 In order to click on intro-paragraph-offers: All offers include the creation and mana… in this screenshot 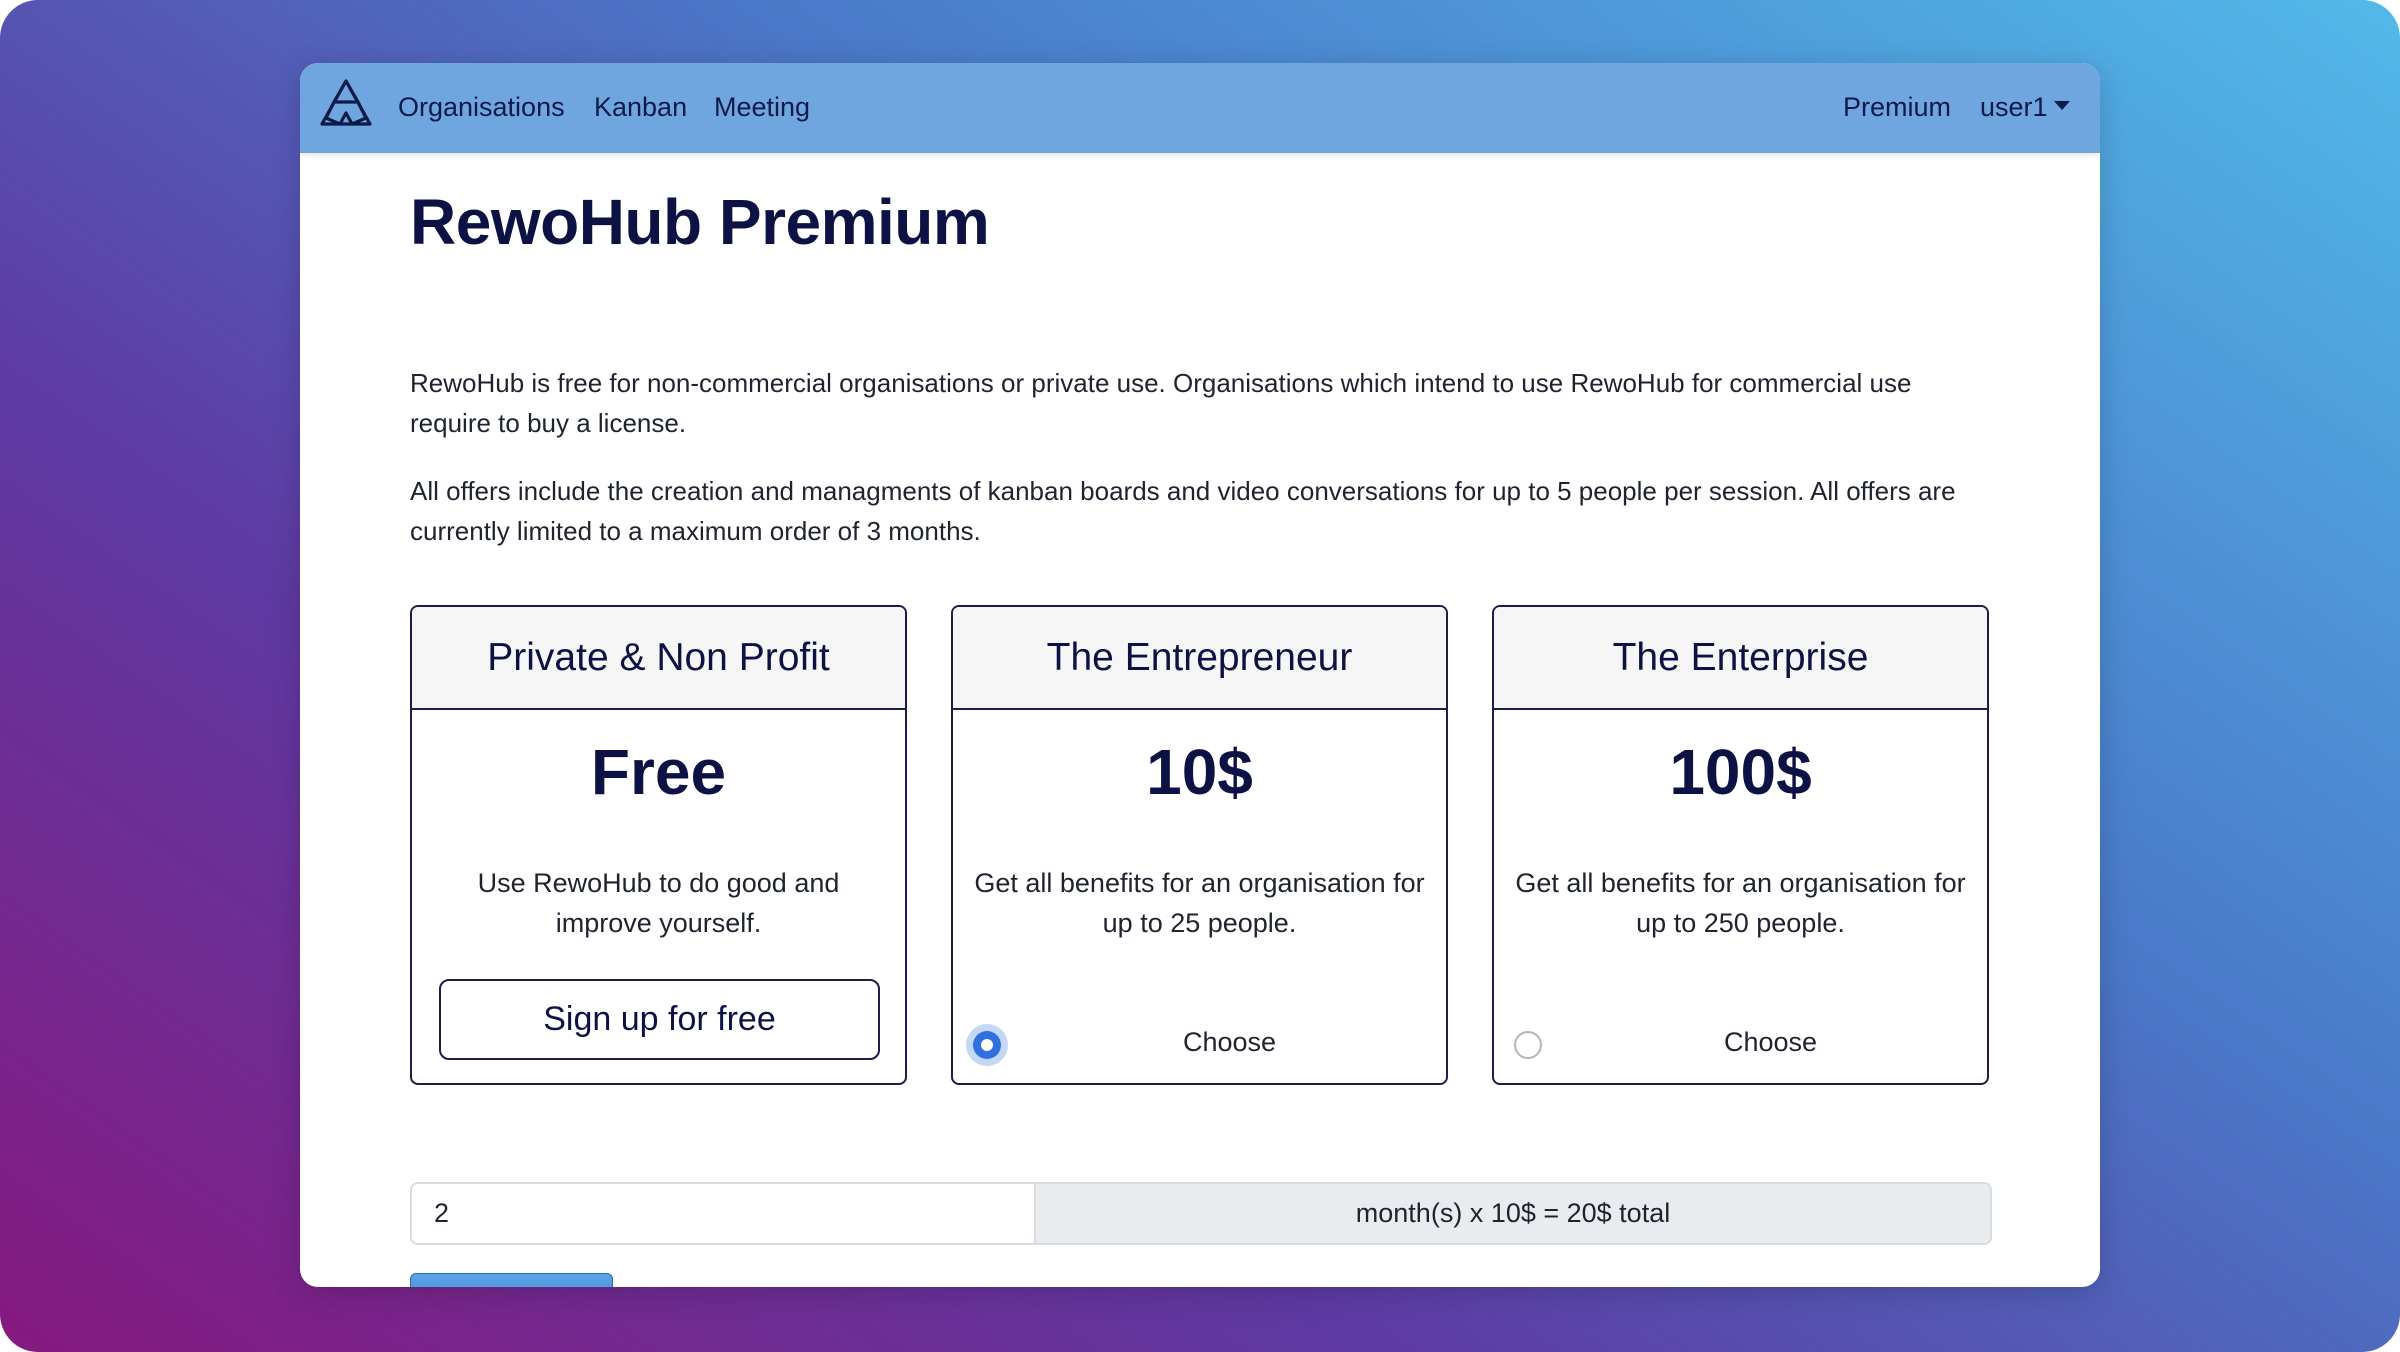, I will do `click(1183, 511)`.